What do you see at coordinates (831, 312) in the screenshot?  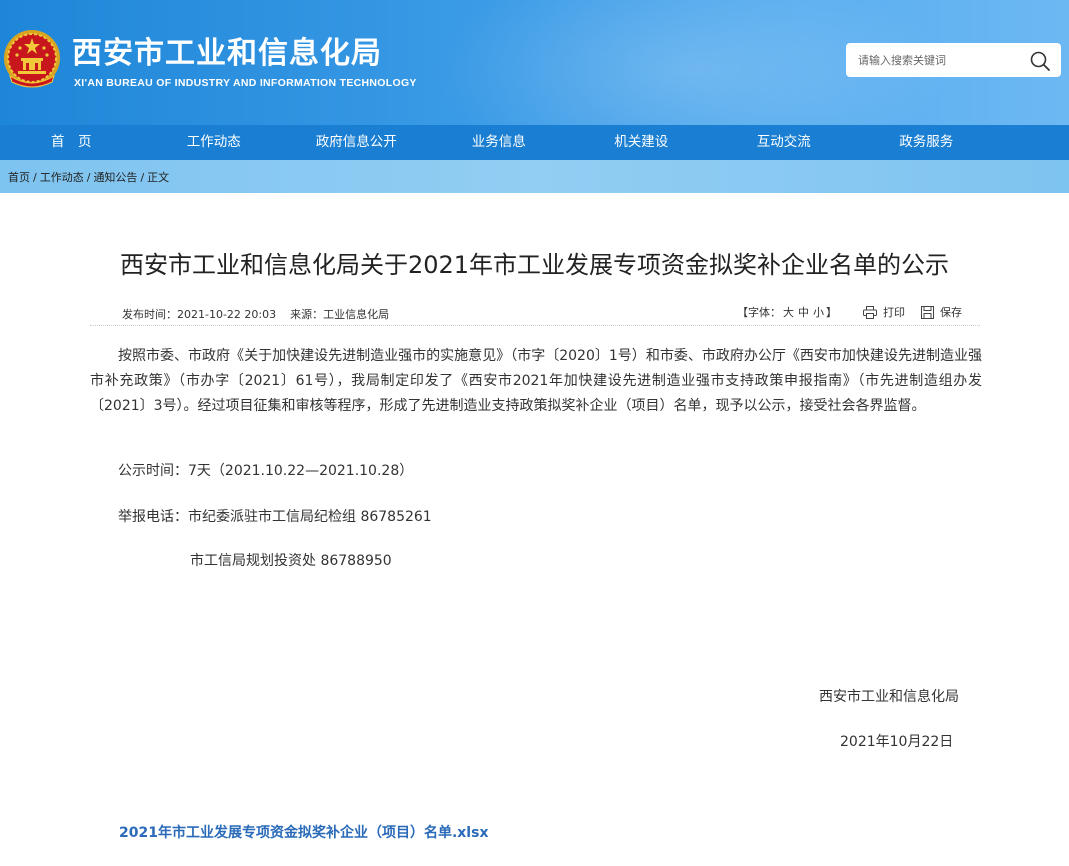 I see `font-label-close: 】` at bounding box center [831, 312].